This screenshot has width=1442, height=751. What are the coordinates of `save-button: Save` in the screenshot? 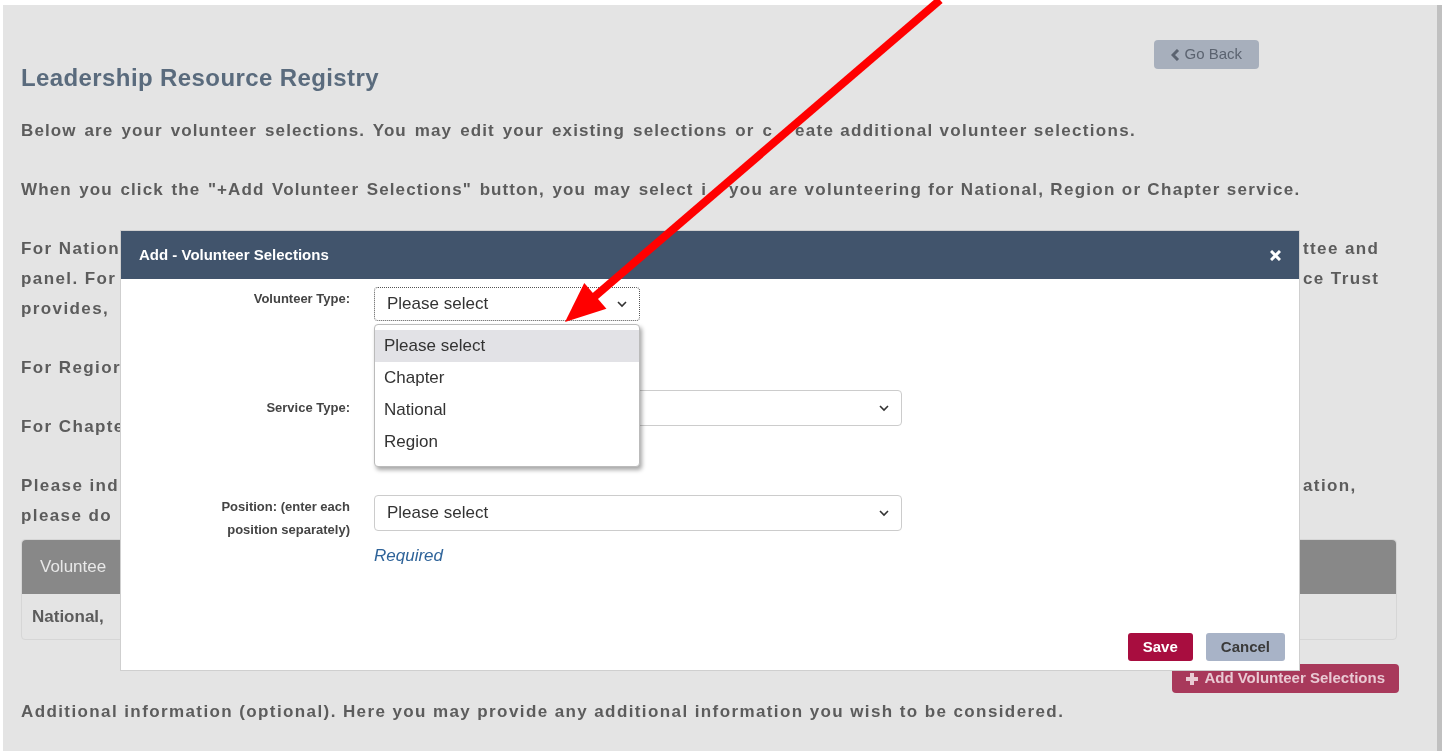 It's located at (1160, 647).